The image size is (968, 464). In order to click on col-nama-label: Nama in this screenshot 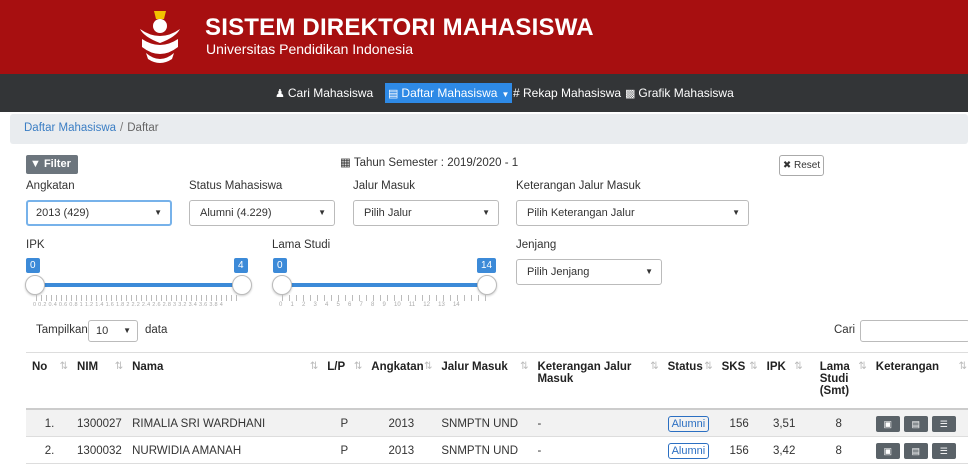, I will do `click(148, 367)`.